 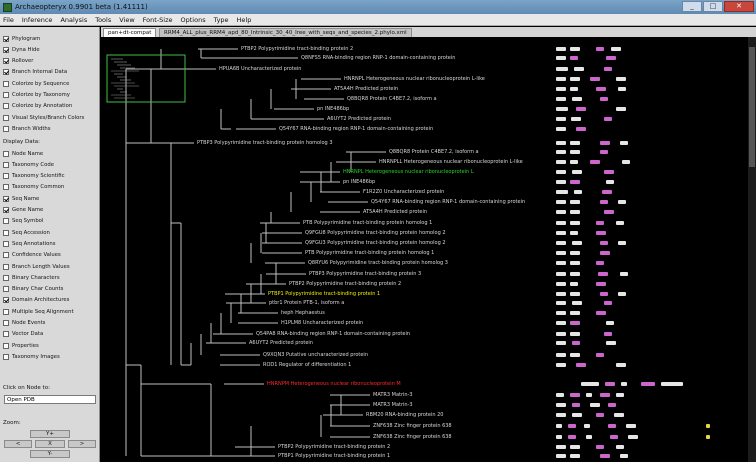 What do you see at coordinates (752, 107) in the screenshot?
I see `scrollbar-thumb` at bounding box center [752, 107].